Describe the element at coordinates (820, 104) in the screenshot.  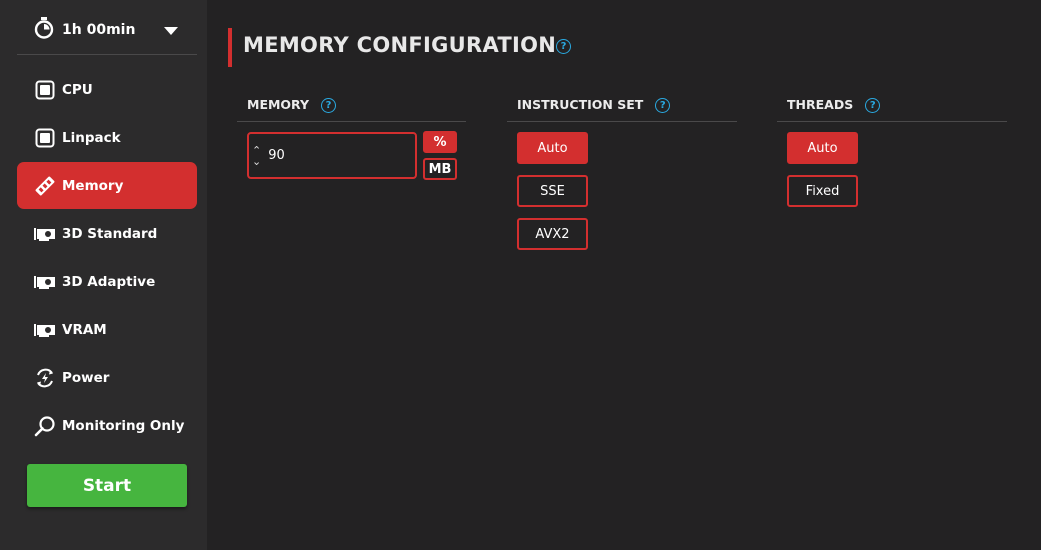
I see `threads-label: THREADS` at that location.